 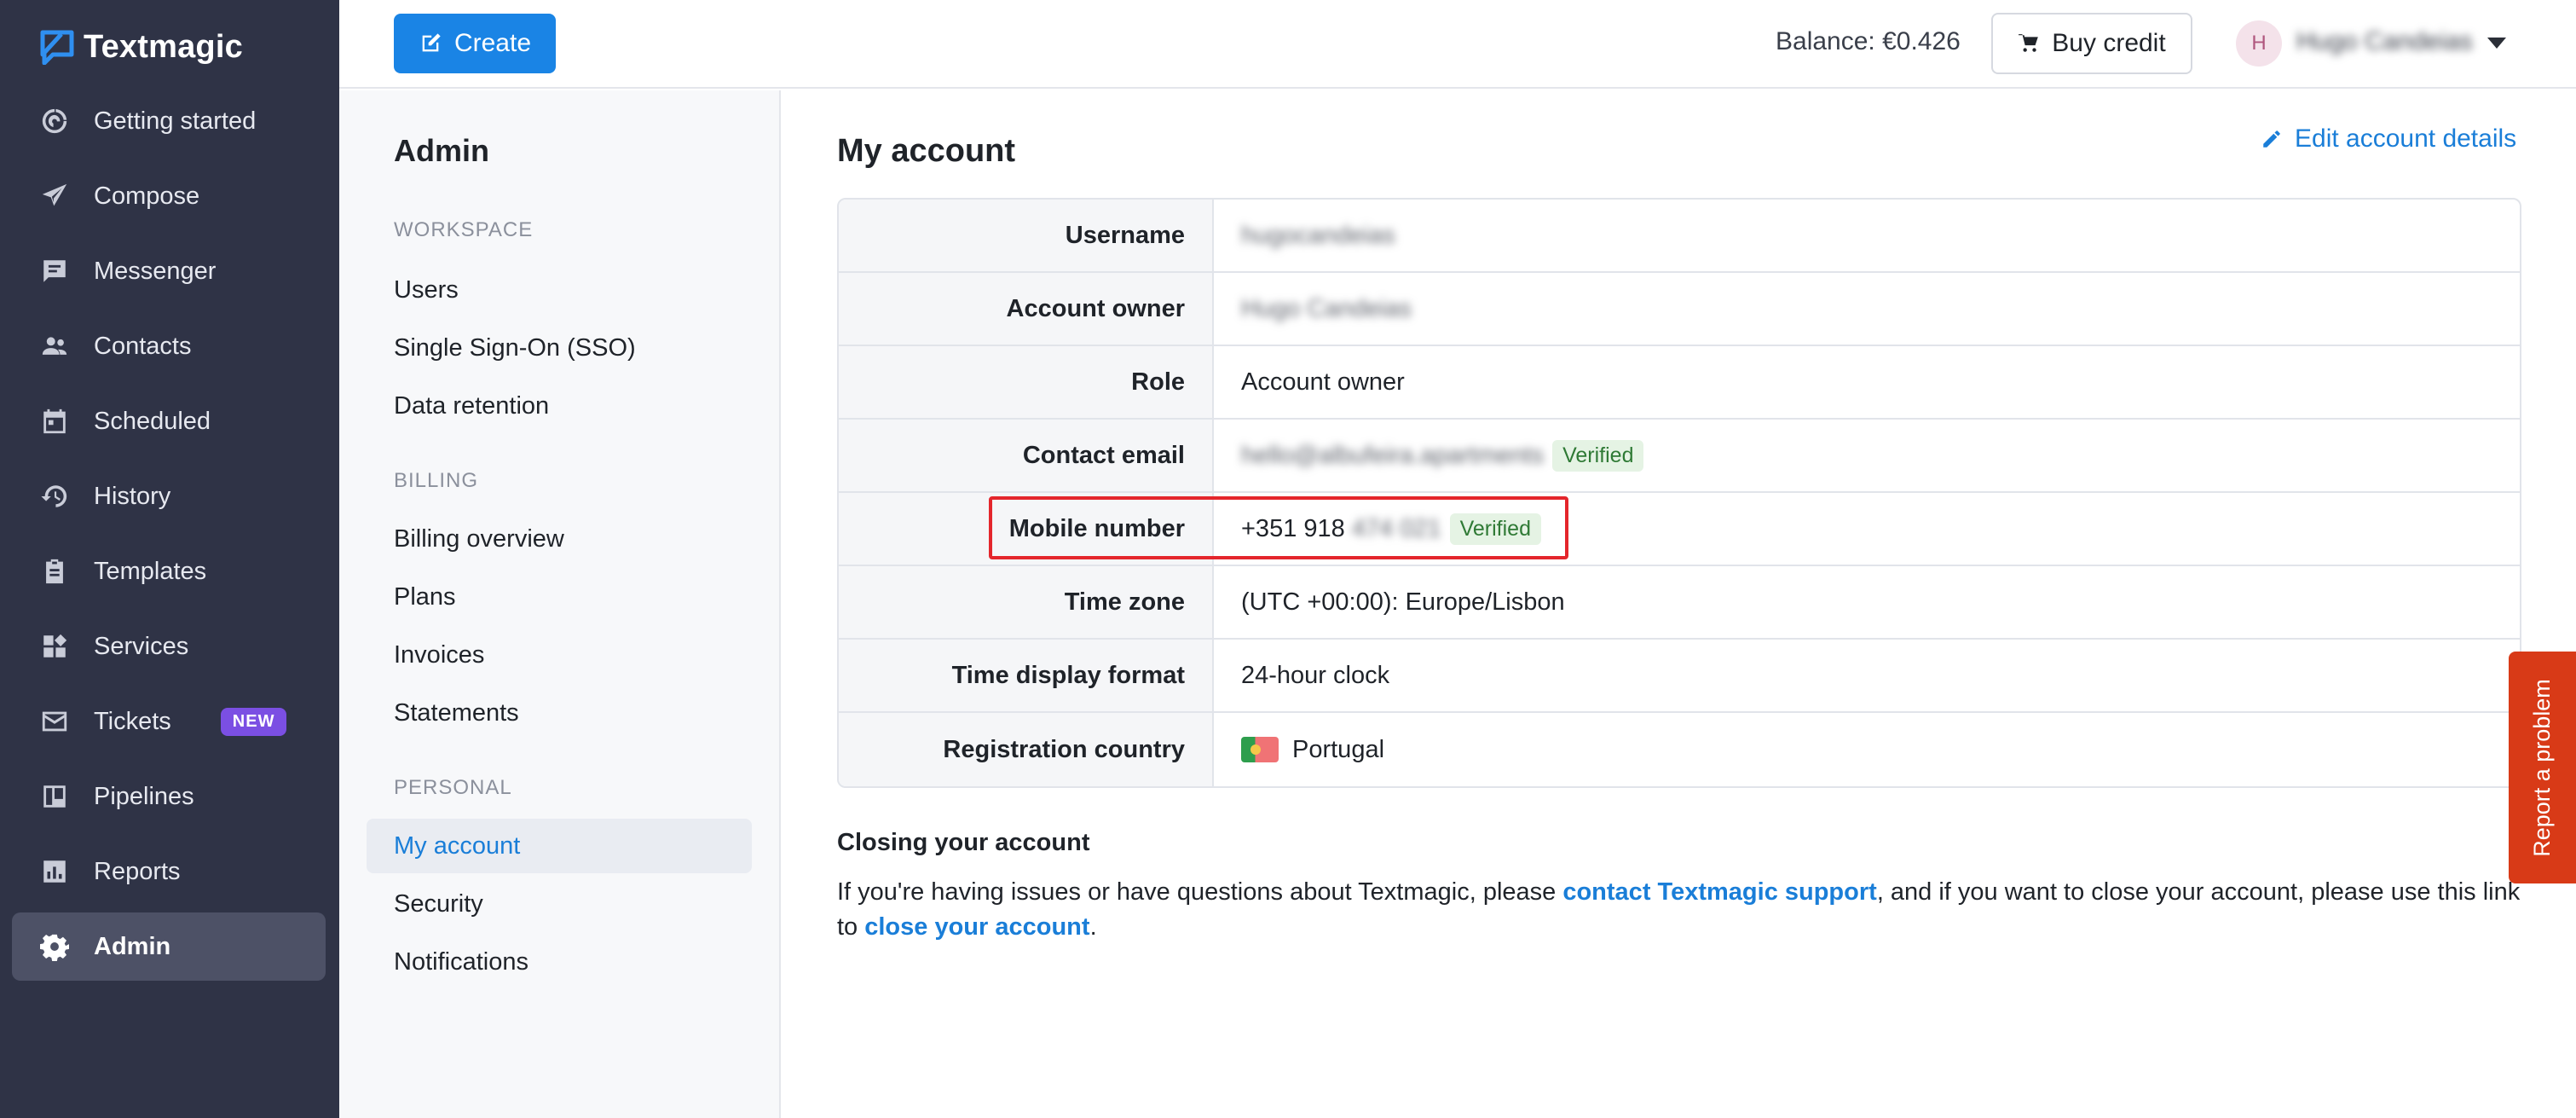 I want to click on contact-support-link: contact Textmagic support, so click(x=1719, y=892).